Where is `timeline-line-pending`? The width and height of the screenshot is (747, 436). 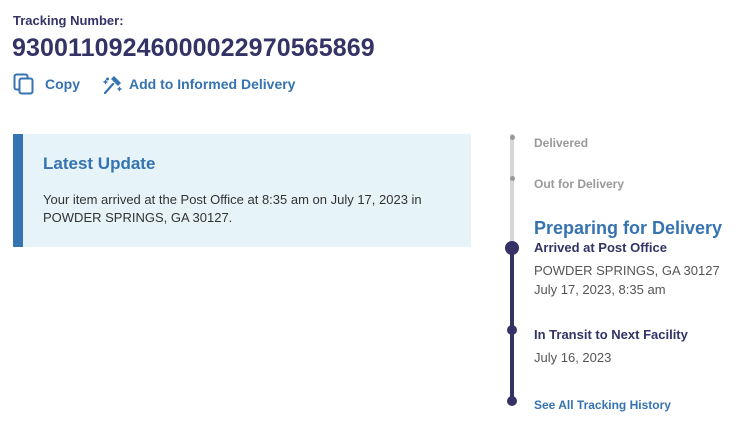
timeline-line-pending is located at coordinates (512, 190).